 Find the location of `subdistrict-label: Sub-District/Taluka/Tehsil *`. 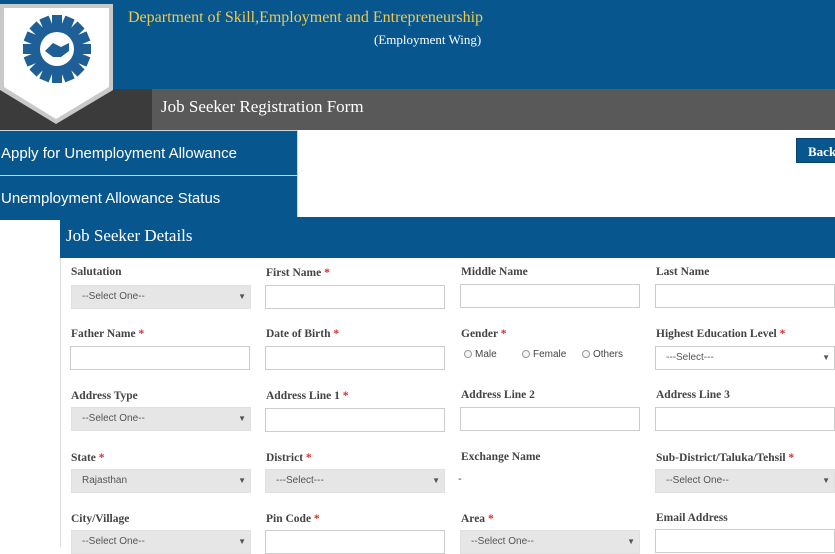

subdistrict-label: Sub-District/Taluka/Tehsil * is located at coordinates (725, 458).